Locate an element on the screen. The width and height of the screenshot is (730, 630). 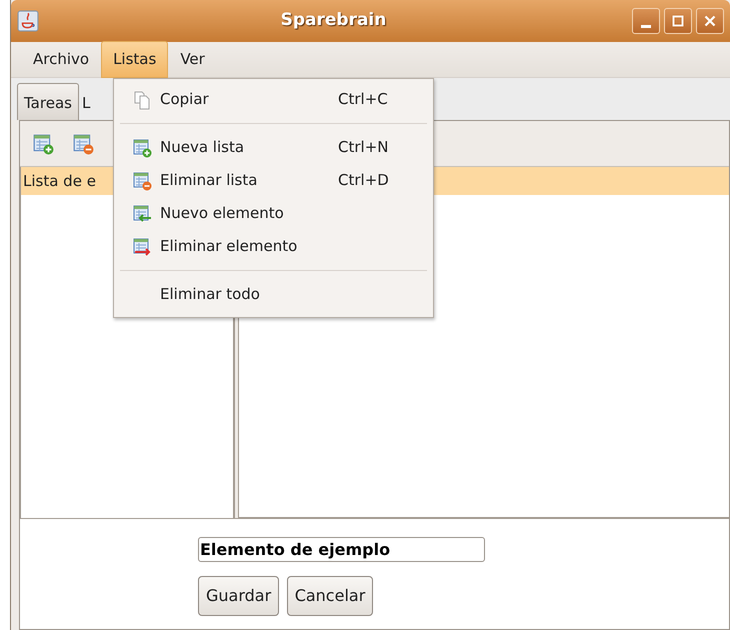
shortcut-label: Ctrl+N is located at coordinates (364, 147).